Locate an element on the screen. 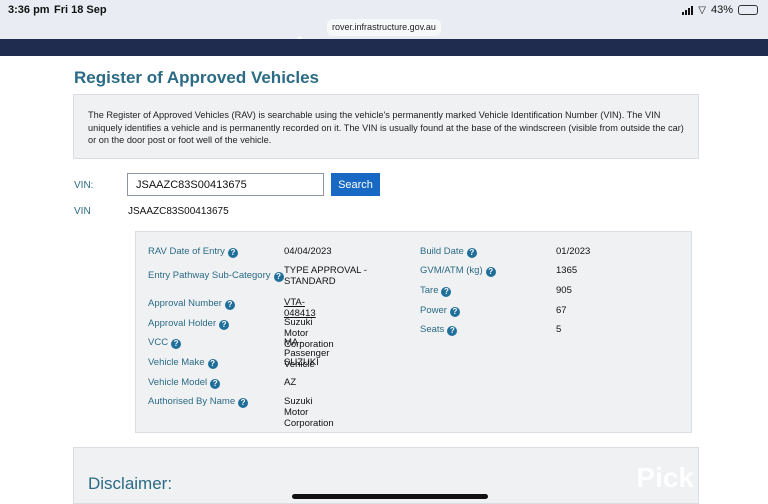 This screenshot has width=768, height=504. status-date: Fri 18 Sep is located at coordinates (80, 10).